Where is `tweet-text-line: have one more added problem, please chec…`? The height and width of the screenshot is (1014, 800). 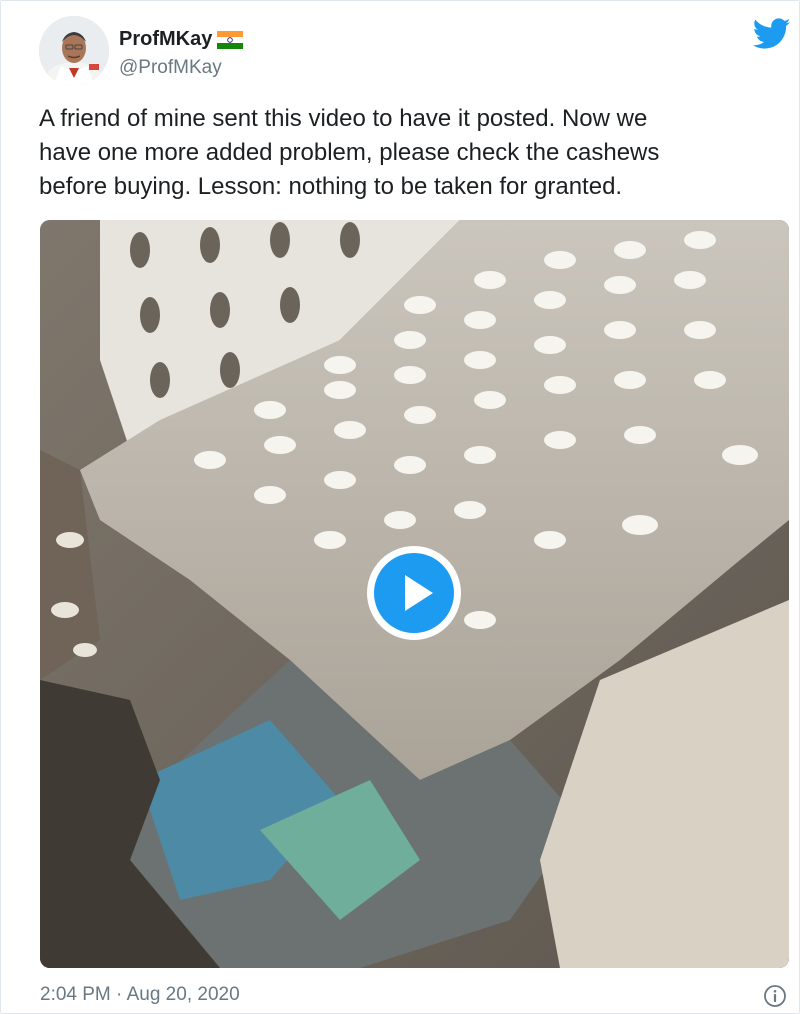 tweet-text-line: have one more added problem, please chec… is located at coordinates (349, 152).